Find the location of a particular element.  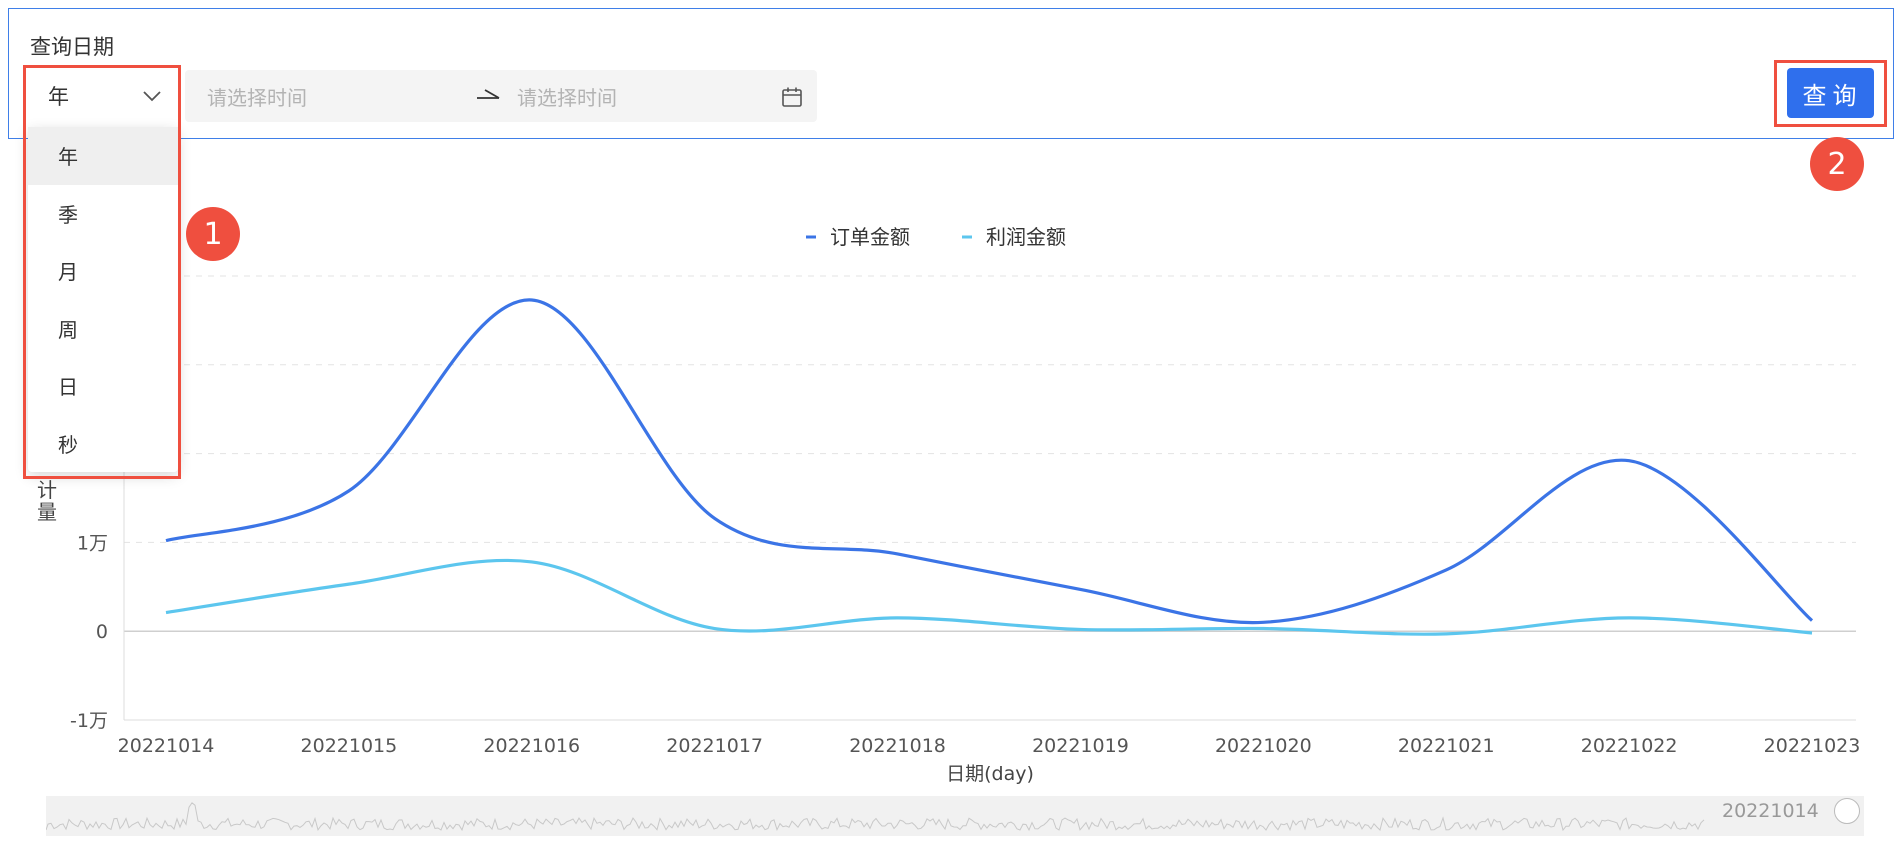

dropdown-option-quarter: 季 is located at coordinates (103, 214).